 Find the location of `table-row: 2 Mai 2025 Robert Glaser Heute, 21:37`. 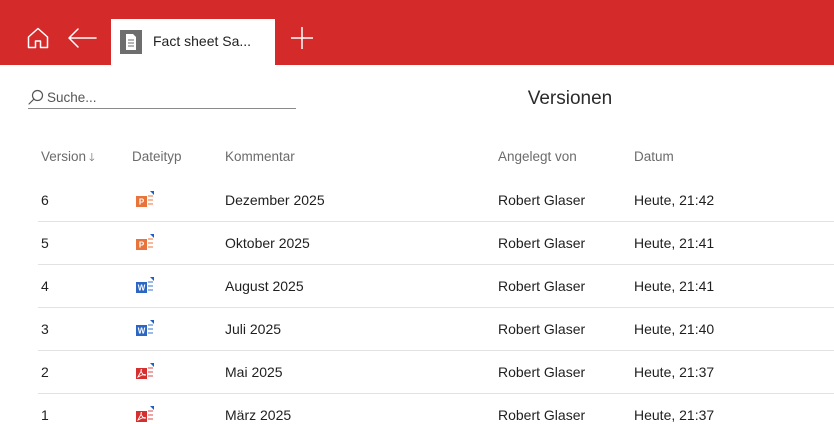

table-row: 2 Mai 2025 Robert Glaser Heute, 21:37 is located at coordinates (436, 372).